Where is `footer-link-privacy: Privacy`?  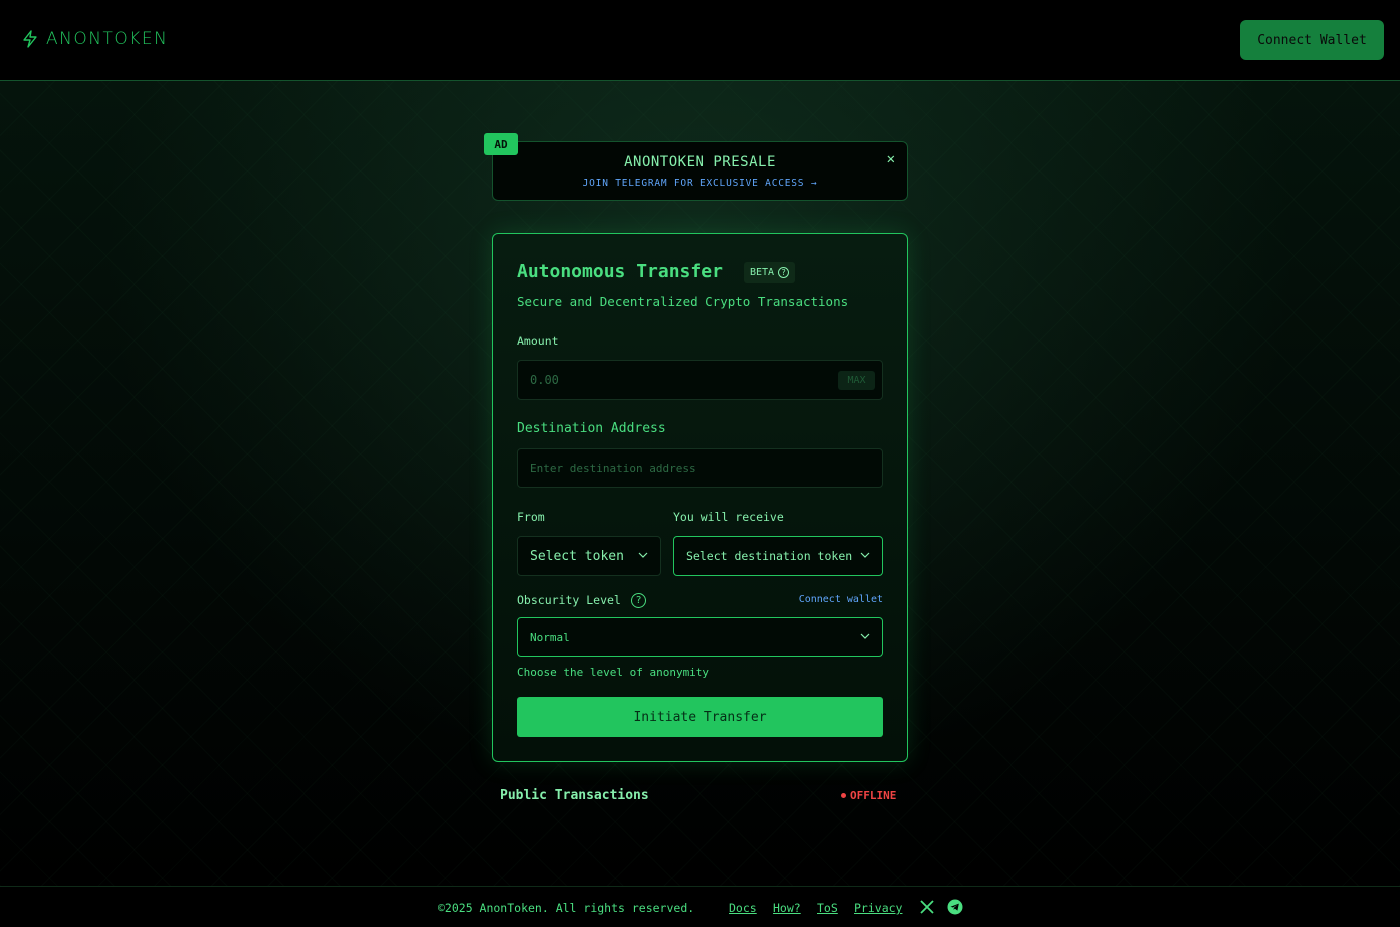
footer-link-privacy: Privacy is located at coordinates (878, 908).